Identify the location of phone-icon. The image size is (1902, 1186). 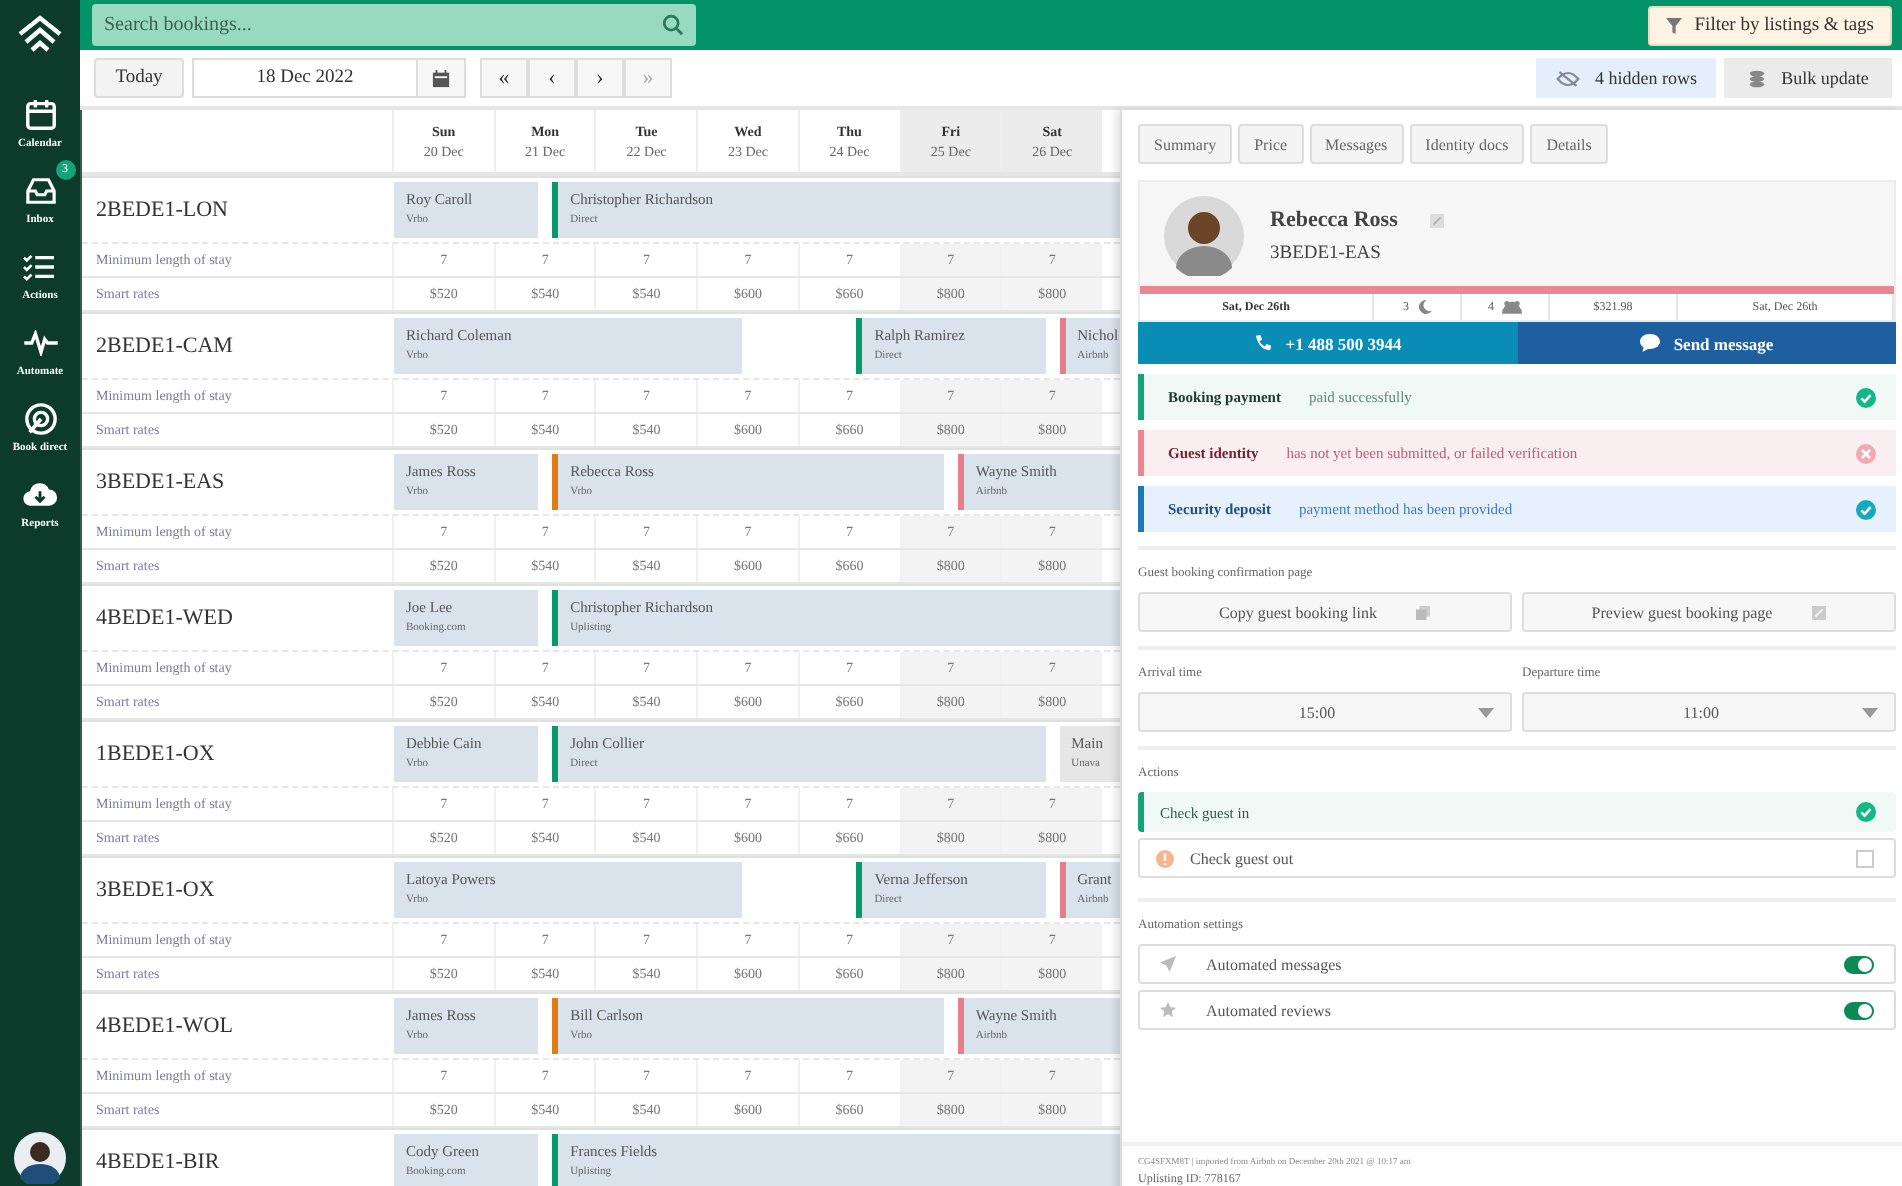
(1262, 343).